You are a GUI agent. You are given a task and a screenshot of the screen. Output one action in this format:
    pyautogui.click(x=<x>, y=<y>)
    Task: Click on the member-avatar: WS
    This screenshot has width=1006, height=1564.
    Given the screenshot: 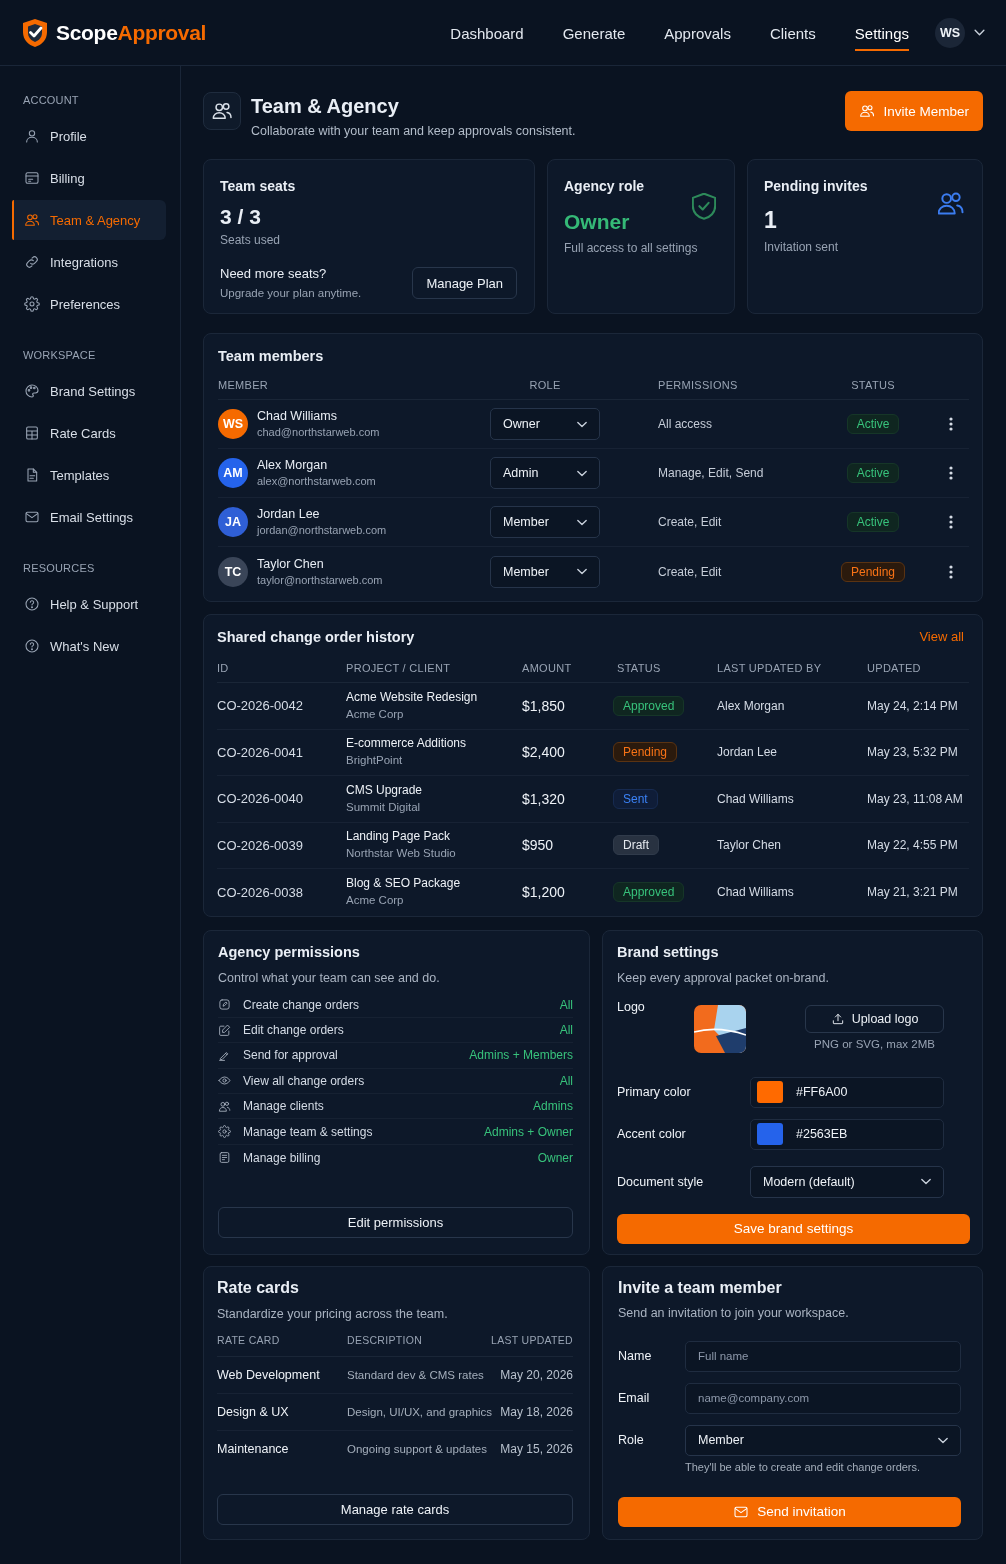 What is the action you would take?
    pyautogui.click(x=233, y=424)
    